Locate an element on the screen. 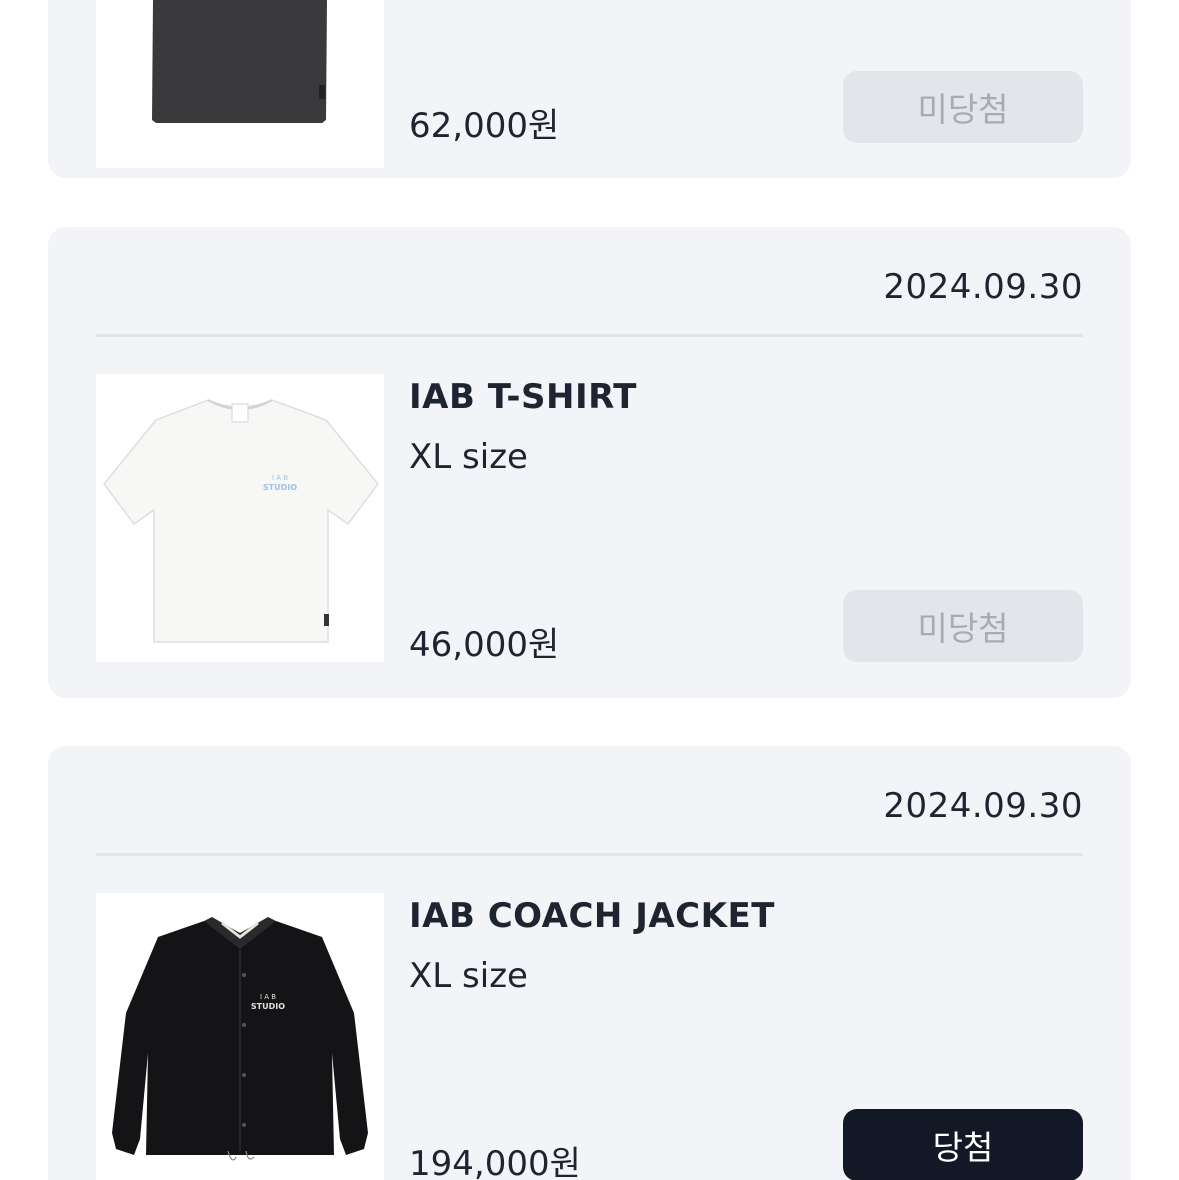  product-image-dark-tshirt is located at coordinates (240, 84).